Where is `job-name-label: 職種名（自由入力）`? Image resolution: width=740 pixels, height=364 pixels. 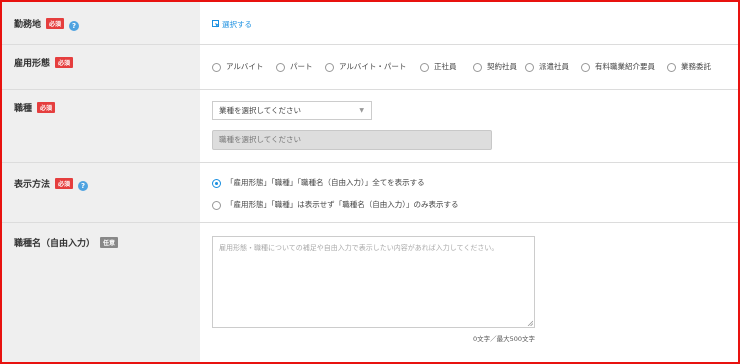
job-name-label: 職種名（自由入力） is located at coordinates (55, 244).